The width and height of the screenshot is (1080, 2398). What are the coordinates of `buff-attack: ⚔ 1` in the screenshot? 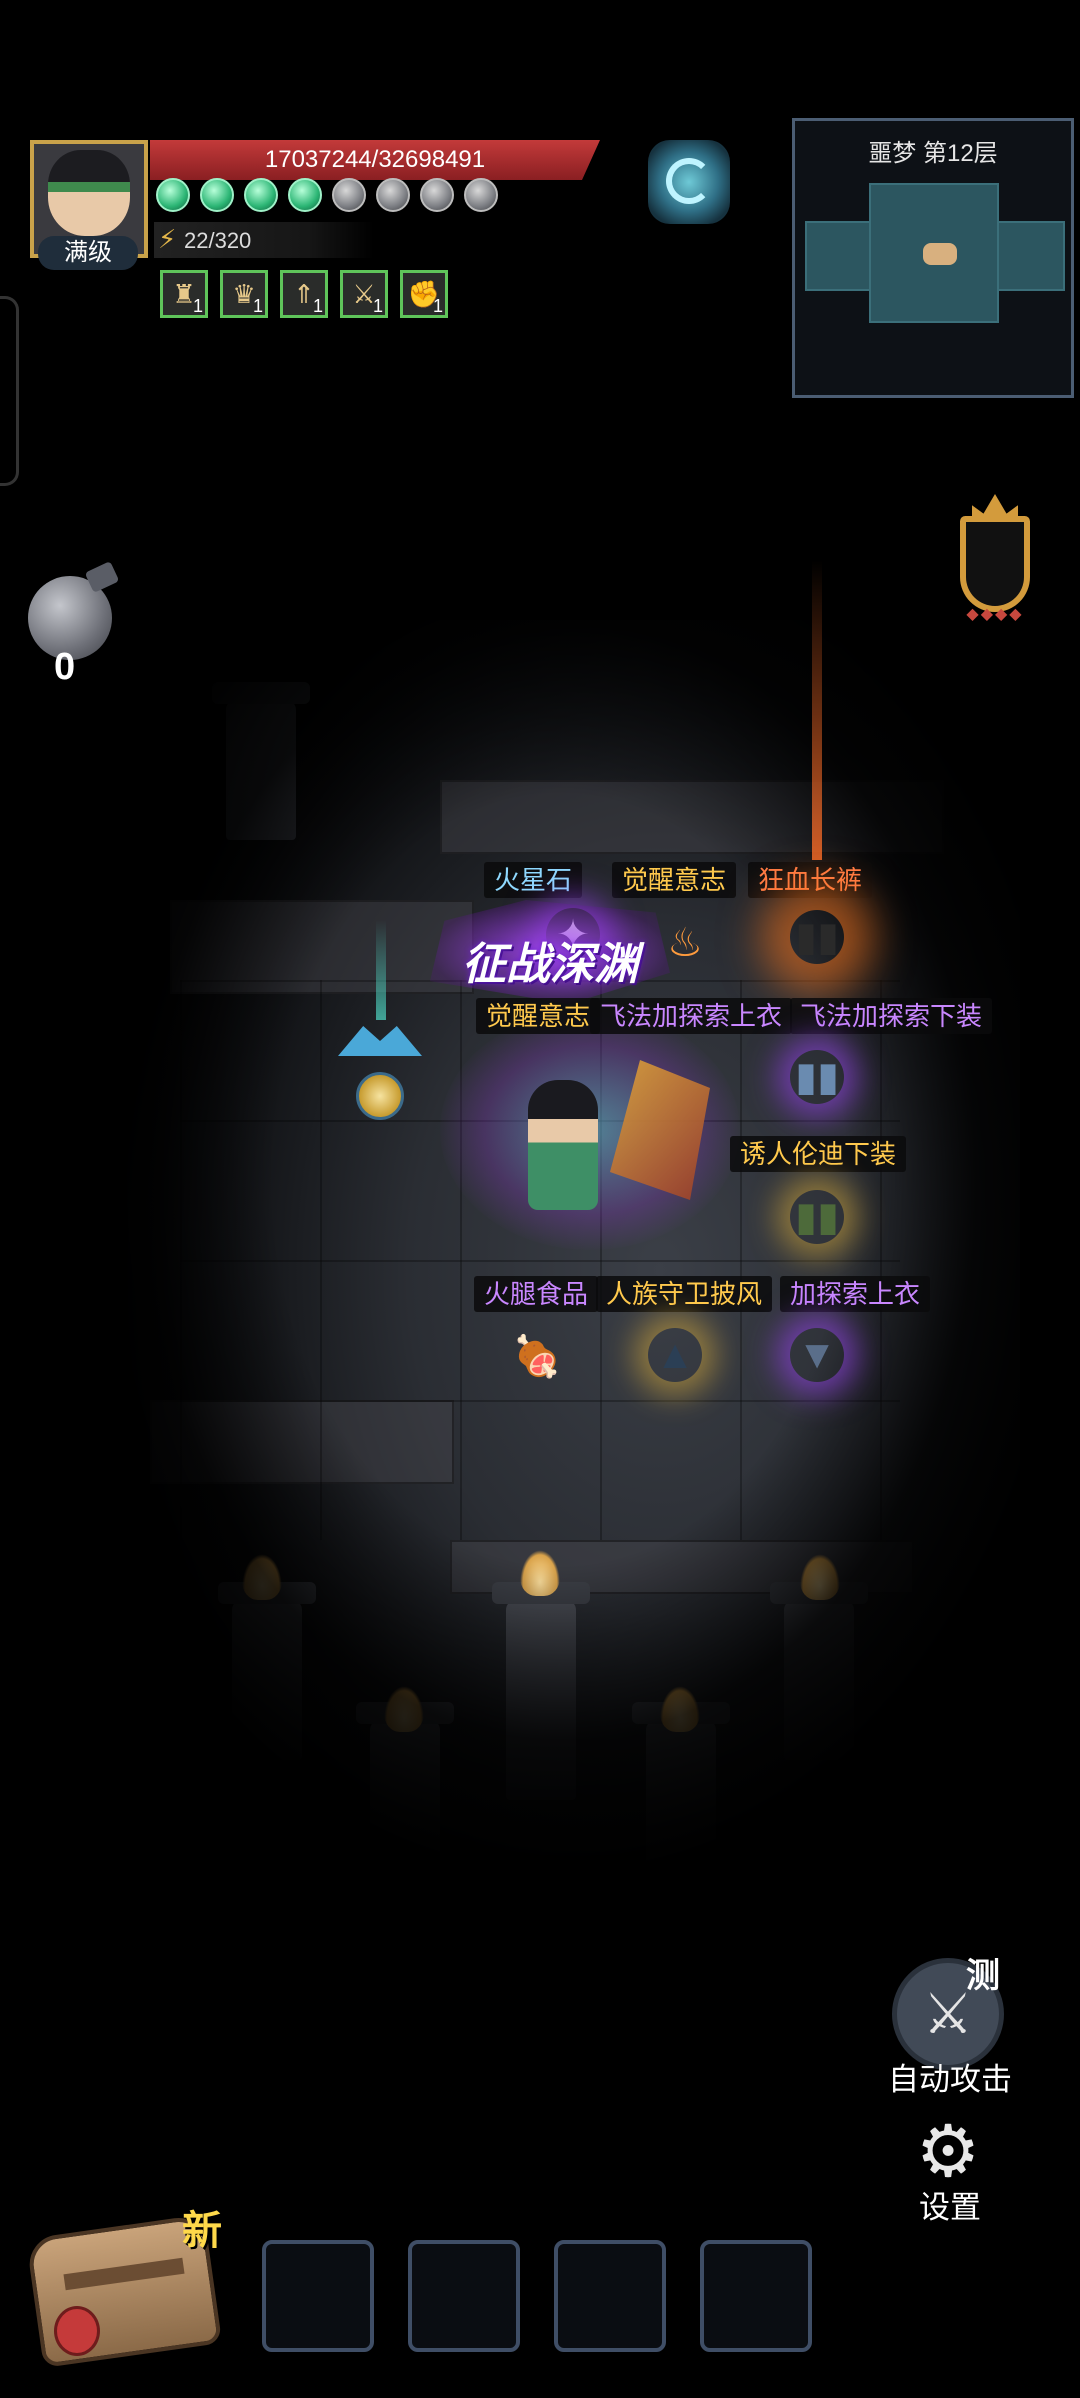 It's located at (364, 294).